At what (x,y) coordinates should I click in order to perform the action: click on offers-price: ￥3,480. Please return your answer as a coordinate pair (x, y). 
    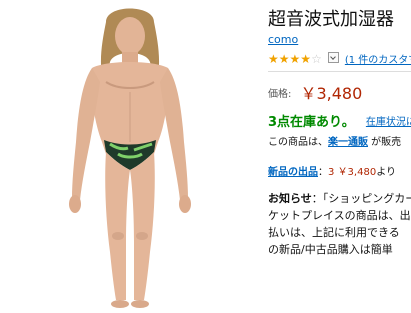
    Looking at the image, I should click on (357, 172).